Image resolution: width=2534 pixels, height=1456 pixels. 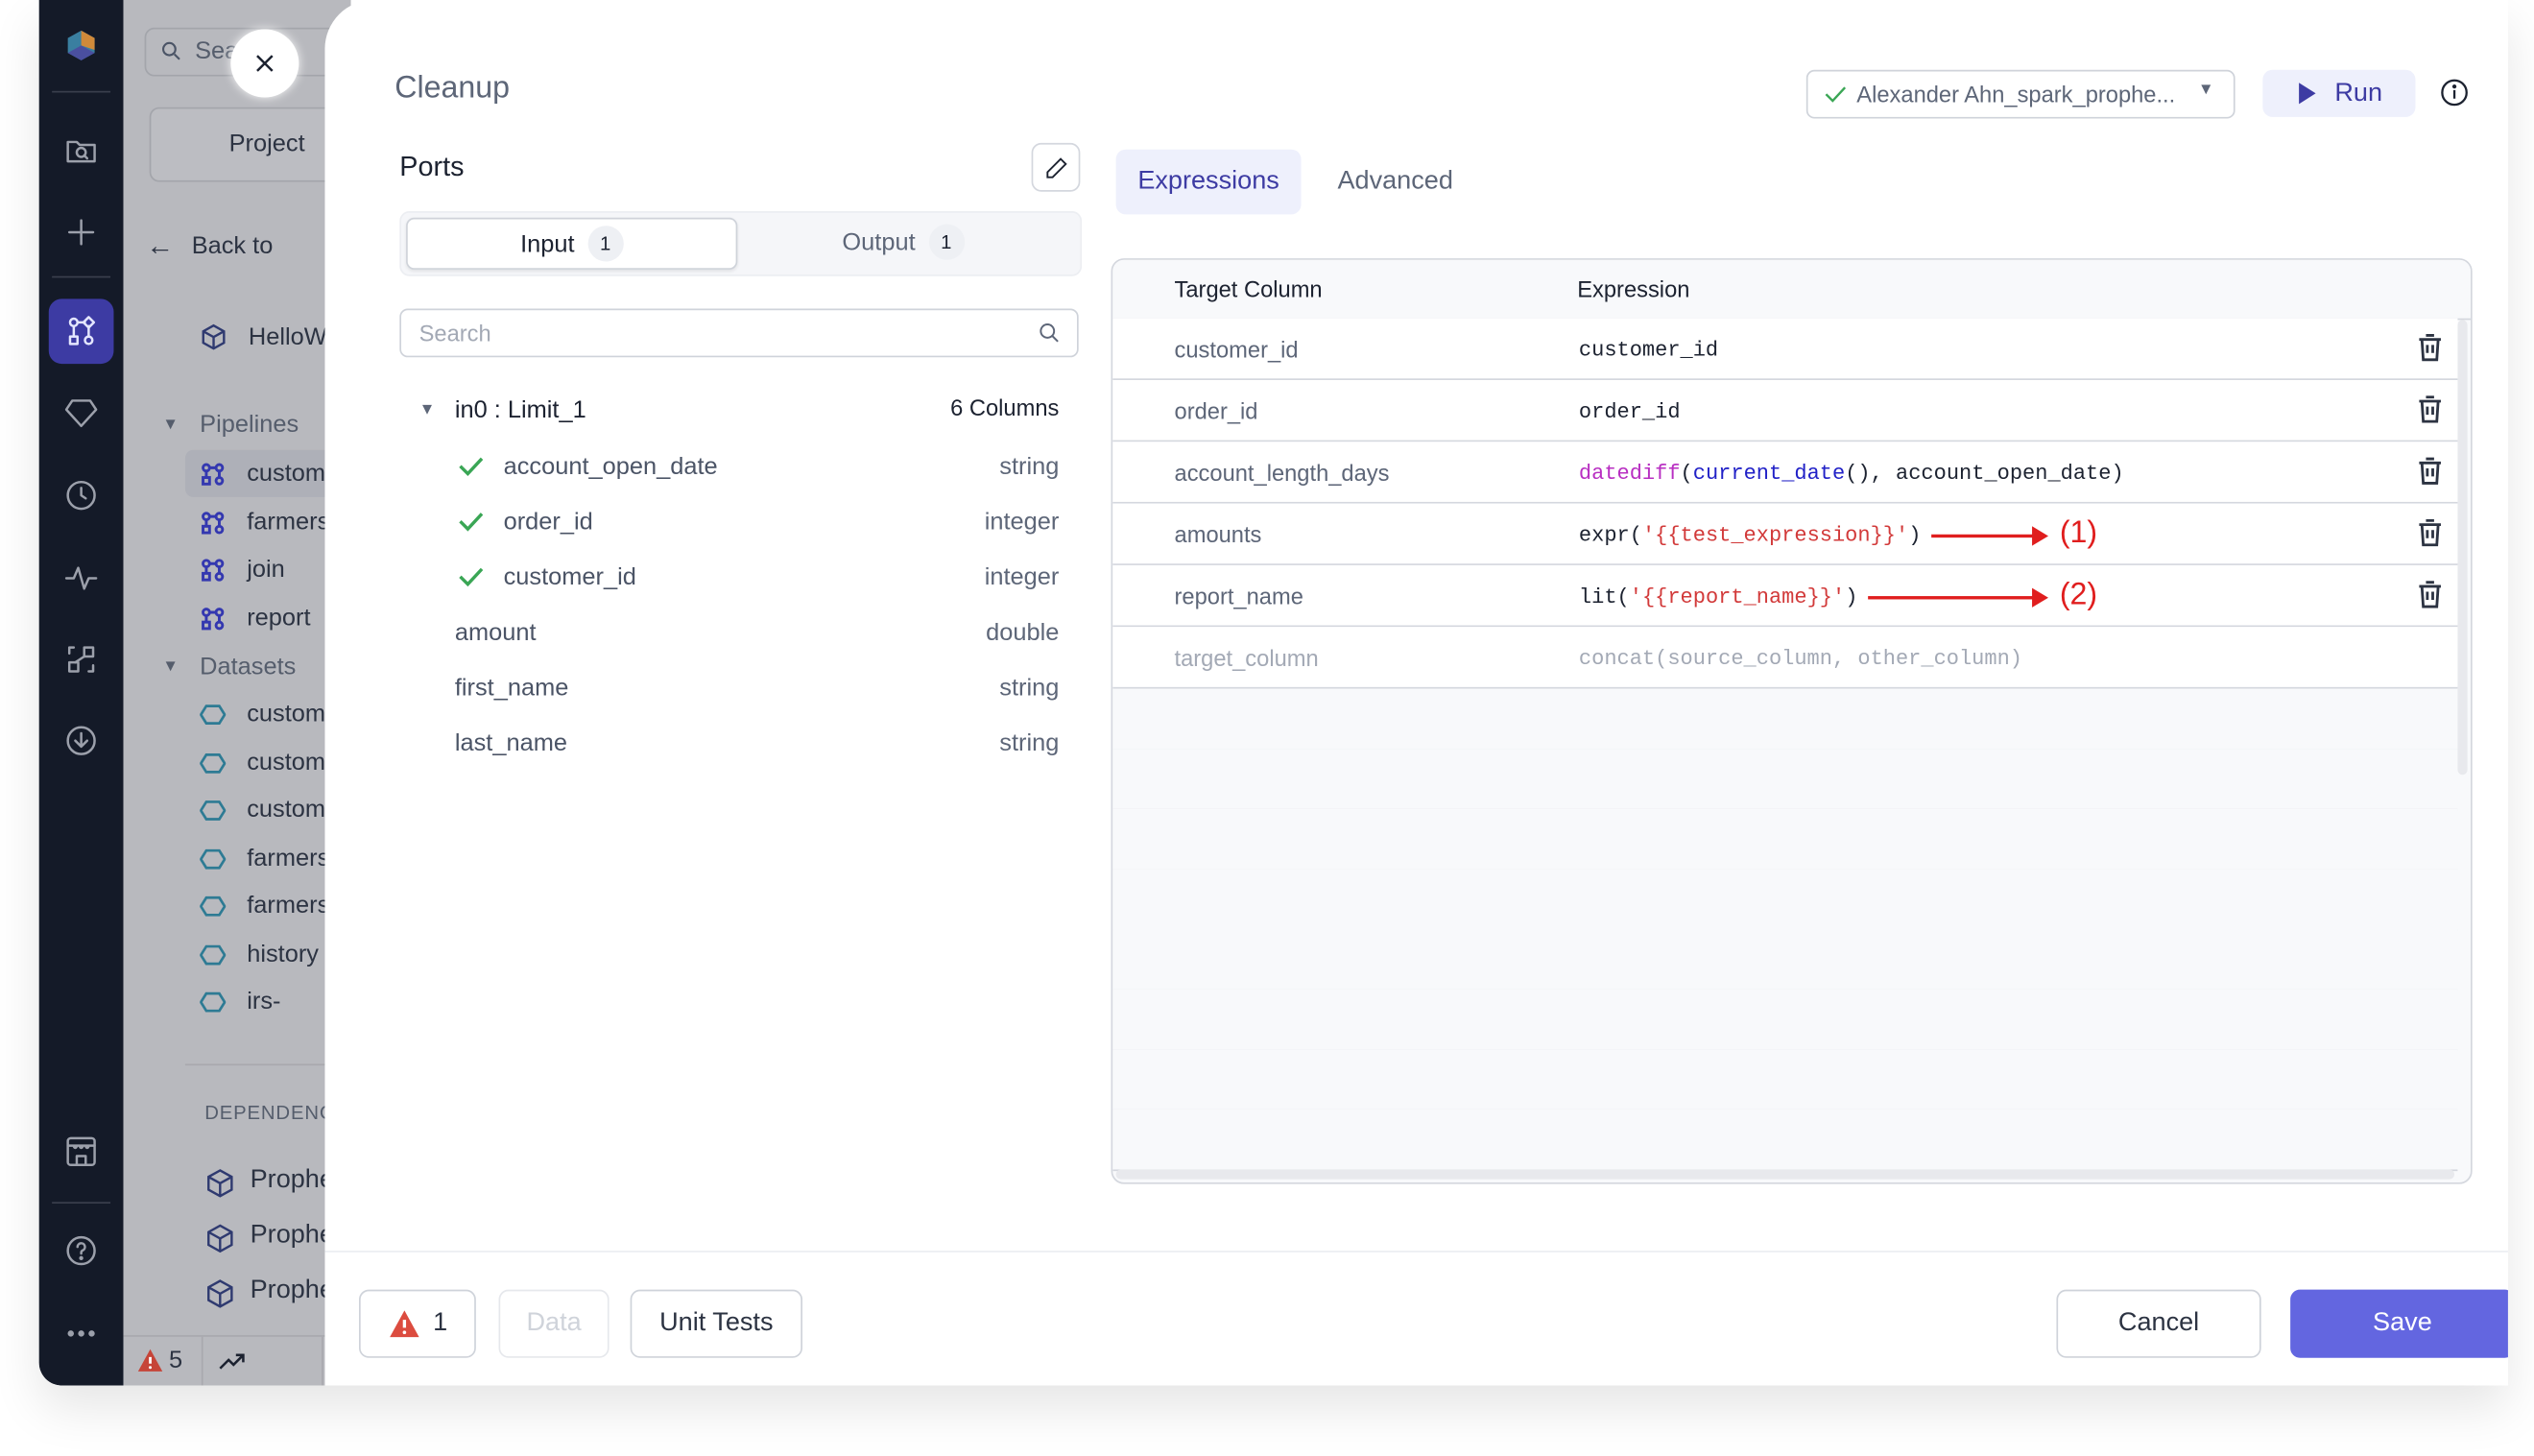 I want to click on run-label: Run, so click(x=2358, y=93).